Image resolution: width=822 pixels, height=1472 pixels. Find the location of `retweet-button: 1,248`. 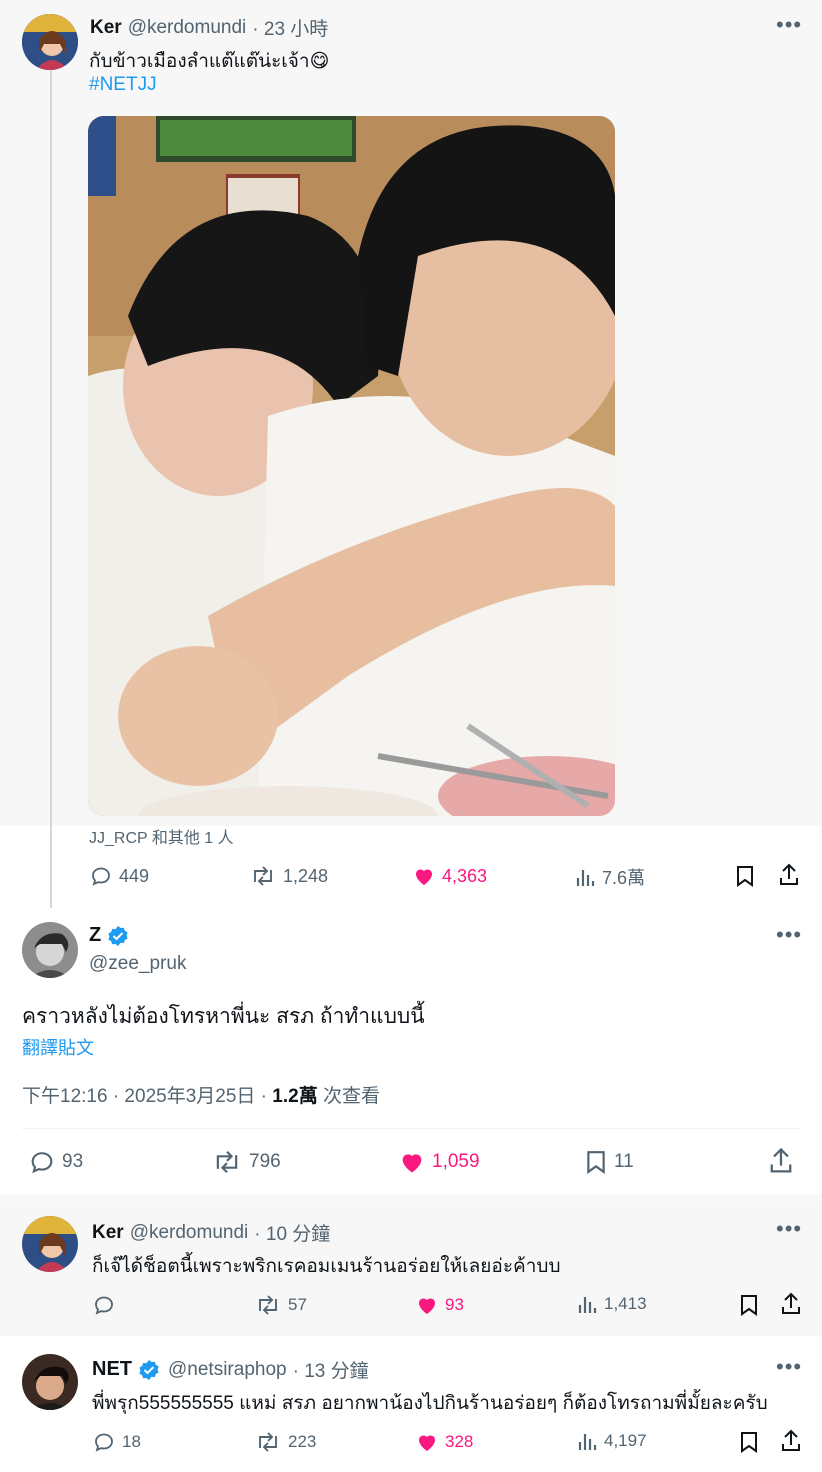

retweet-button: 1,248 is located at coordinates (288, 876).